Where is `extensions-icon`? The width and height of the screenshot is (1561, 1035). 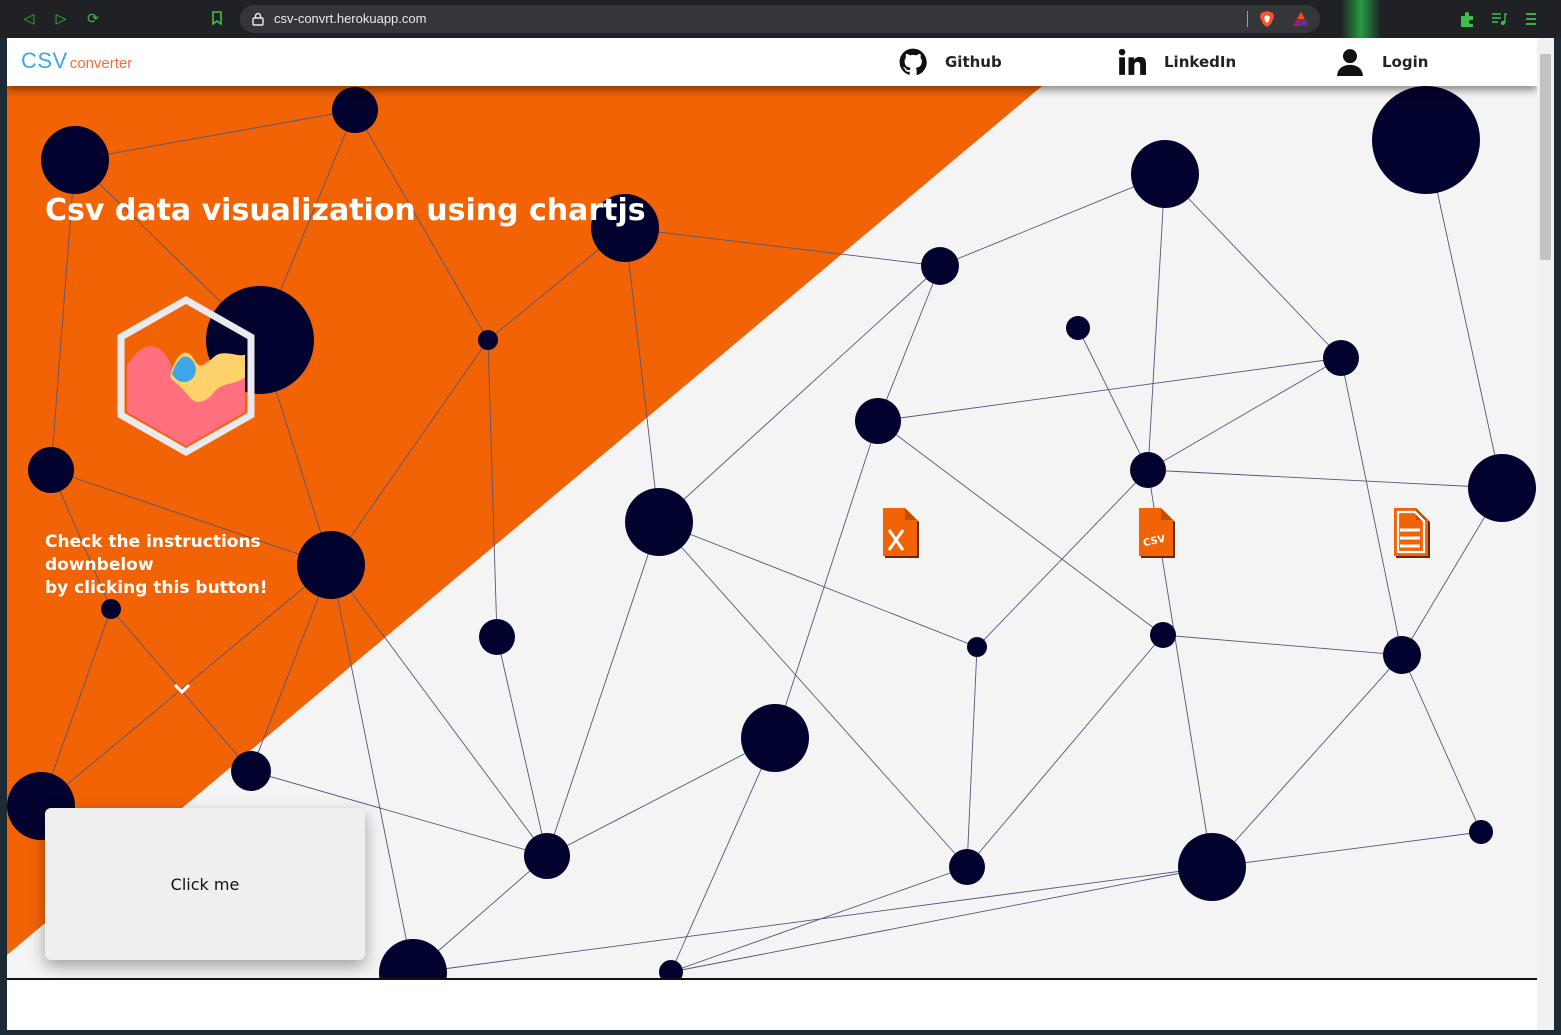 extensions-icon is located at coordinates (1467, 19).